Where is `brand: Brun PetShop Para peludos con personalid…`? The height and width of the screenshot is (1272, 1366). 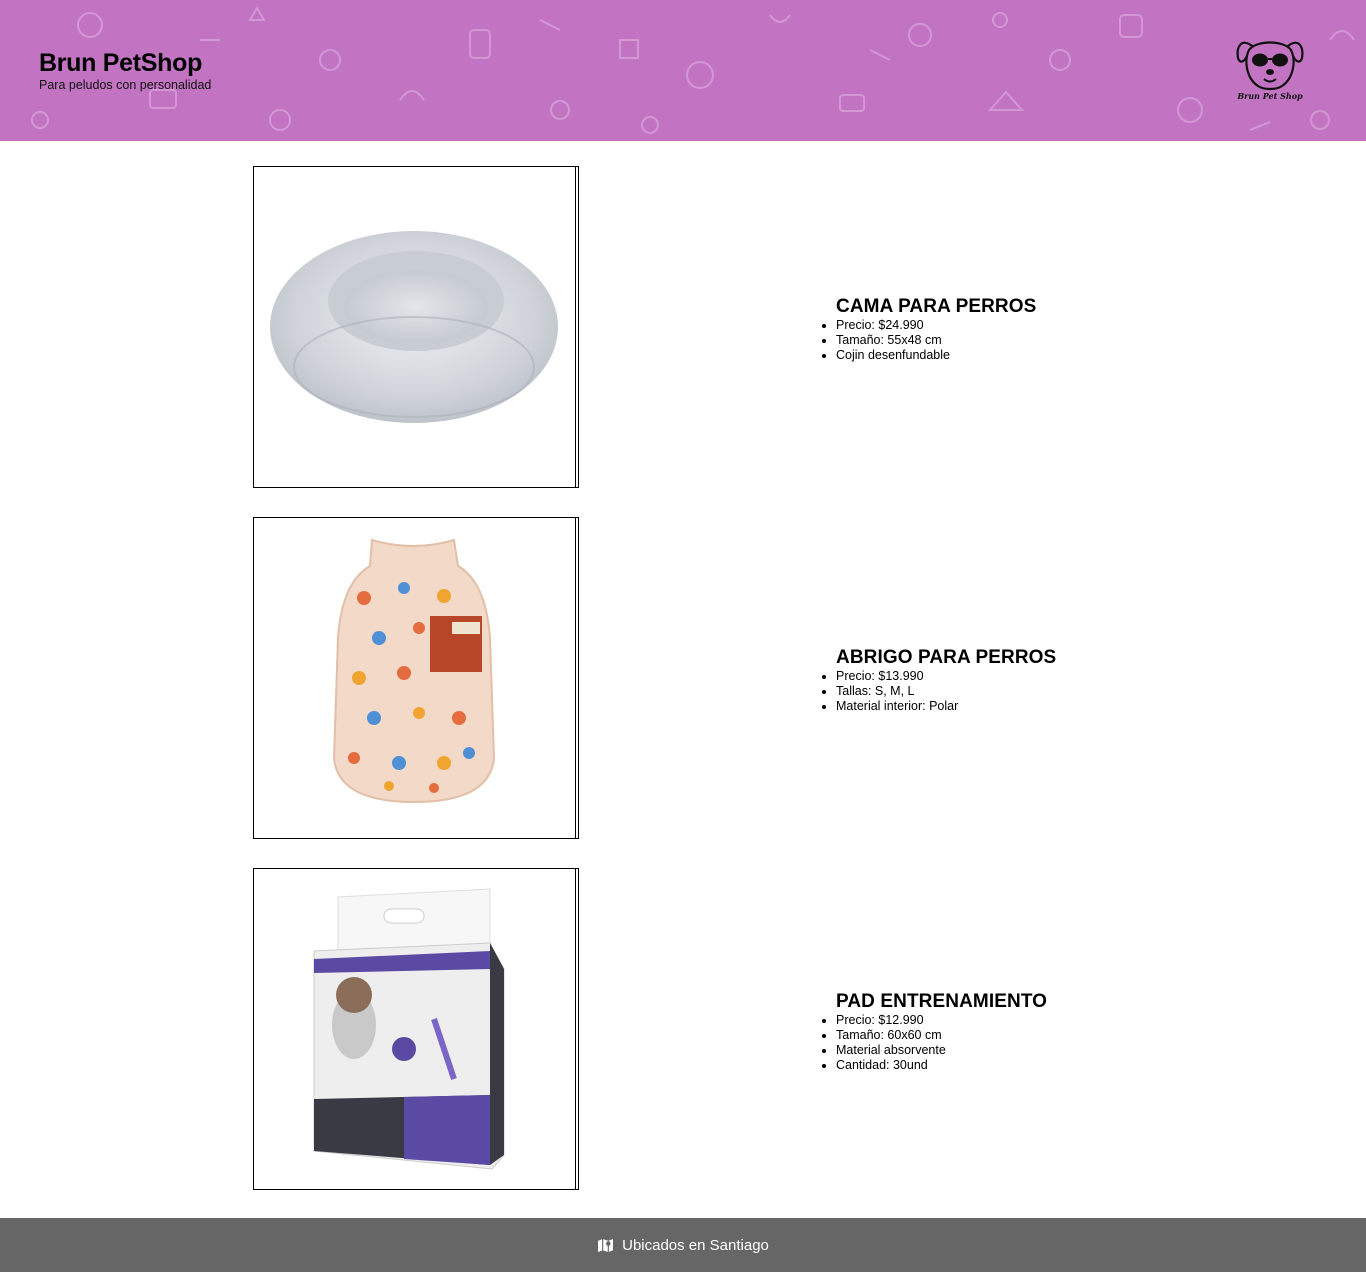
brand: Brun PetShop Para peludos con personalid… is located at coordinates (125, 70).